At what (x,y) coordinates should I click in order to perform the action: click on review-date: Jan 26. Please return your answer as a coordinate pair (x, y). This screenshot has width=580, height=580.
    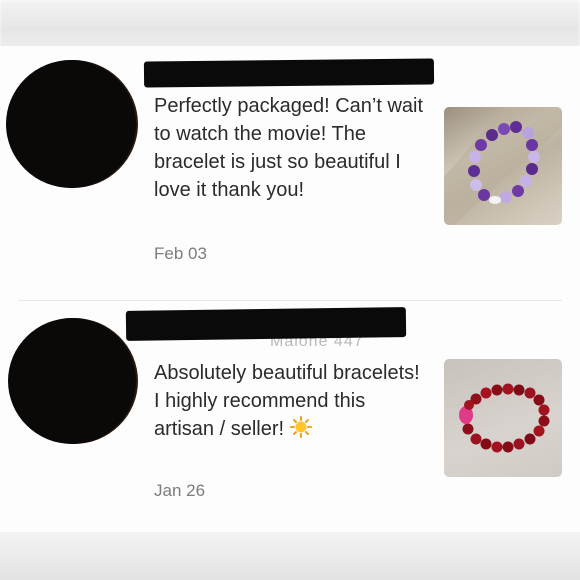
    Looking at the image, I should click on (180, 490).